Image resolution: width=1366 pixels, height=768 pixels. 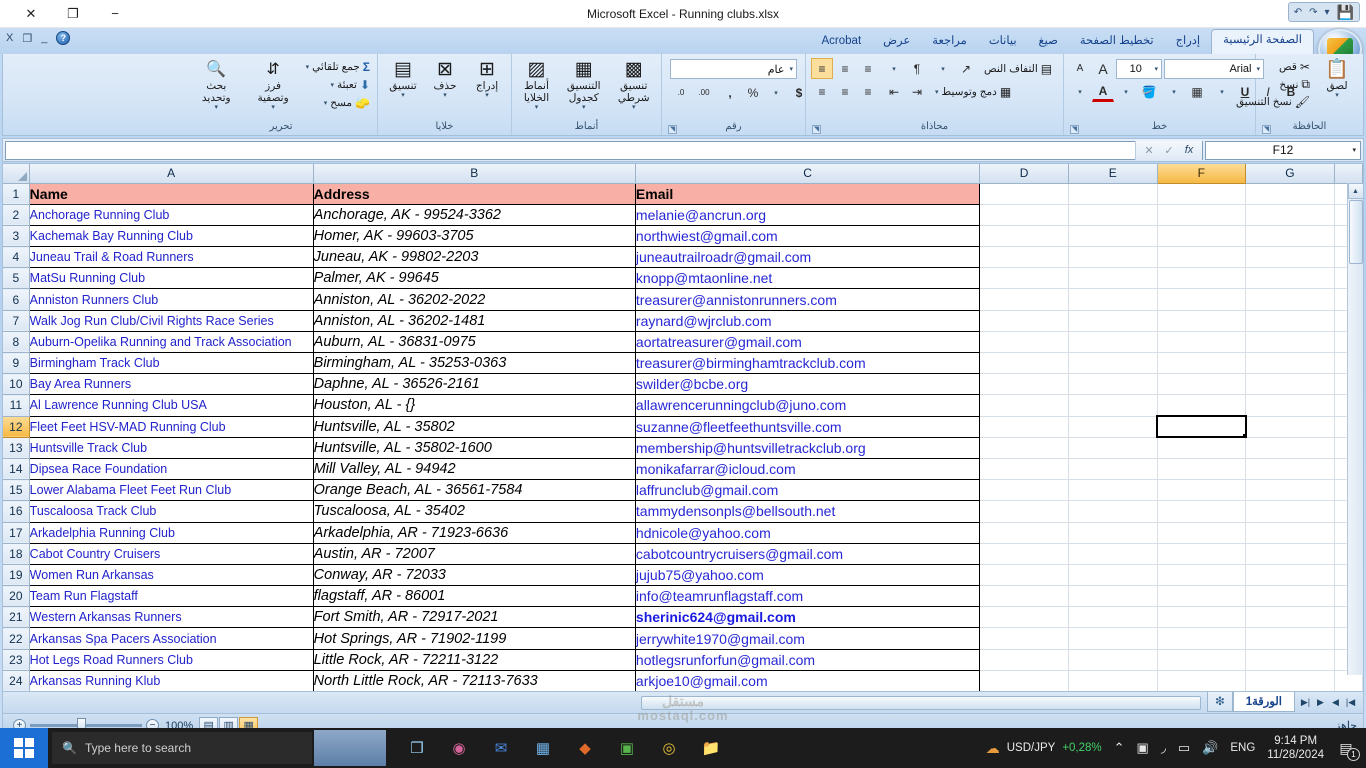 I want to click on app-outlook-icon: ✉, so click(x=501, y=748).